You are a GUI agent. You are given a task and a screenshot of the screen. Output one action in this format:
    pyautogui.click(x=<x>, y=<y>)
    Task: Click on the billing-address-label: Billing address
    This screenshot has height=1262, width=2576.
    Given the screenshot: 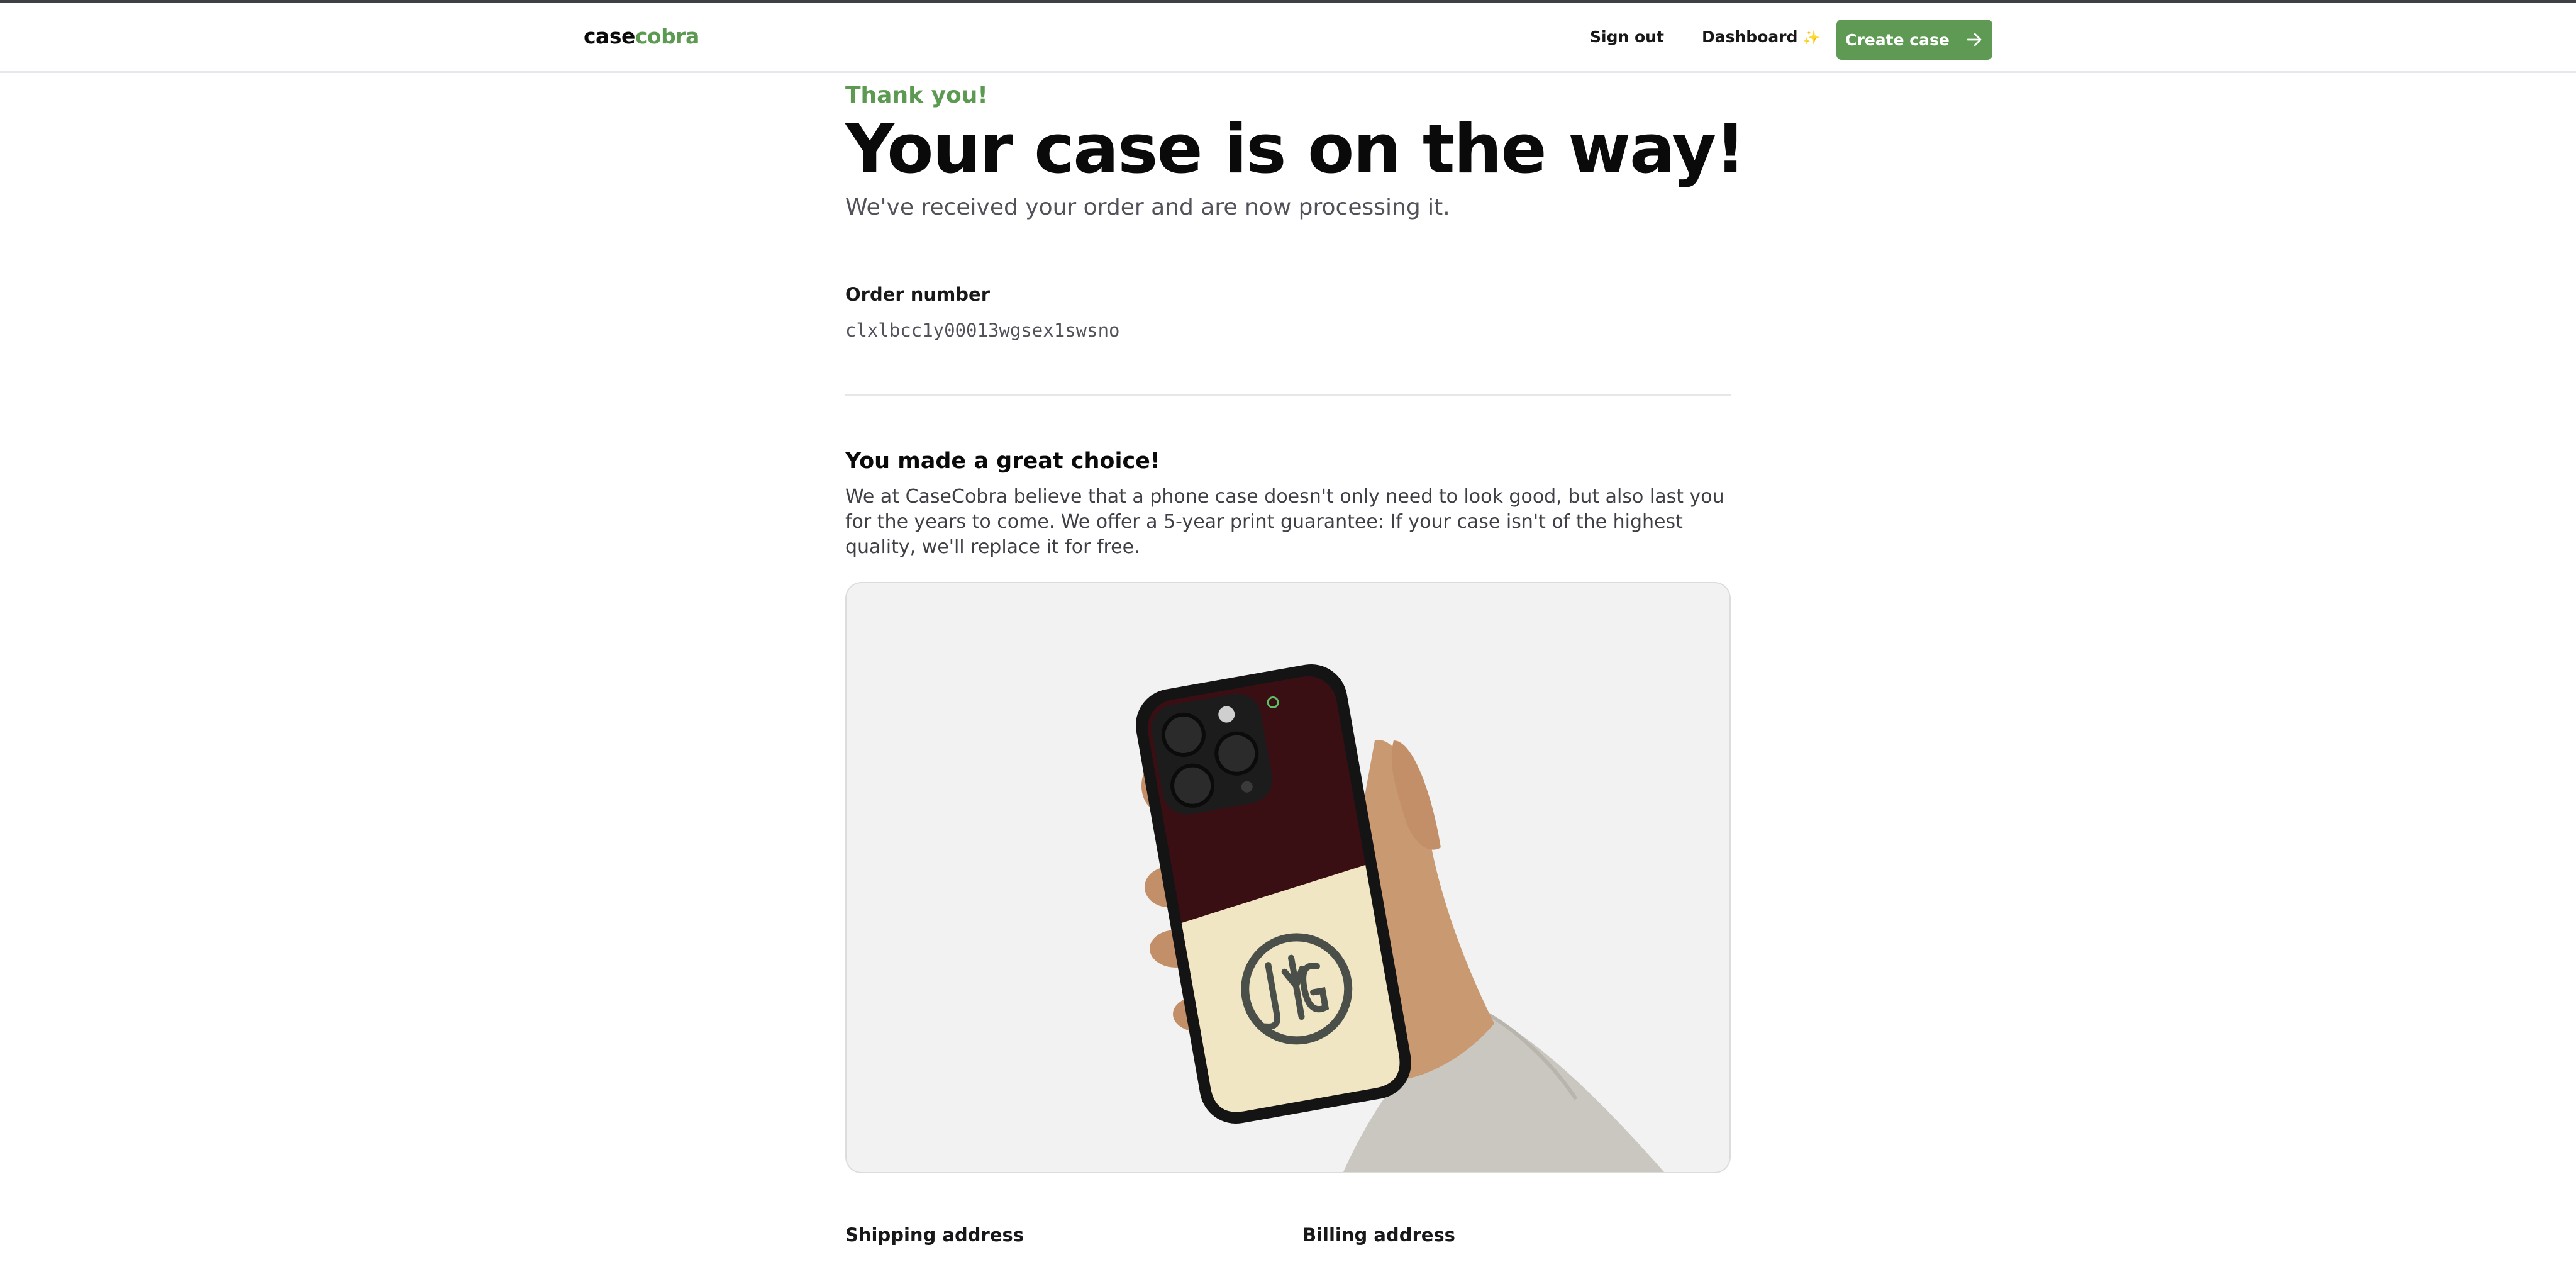 What is the action you would take?
    pyautogui.click(x=1378, y=1235)
    